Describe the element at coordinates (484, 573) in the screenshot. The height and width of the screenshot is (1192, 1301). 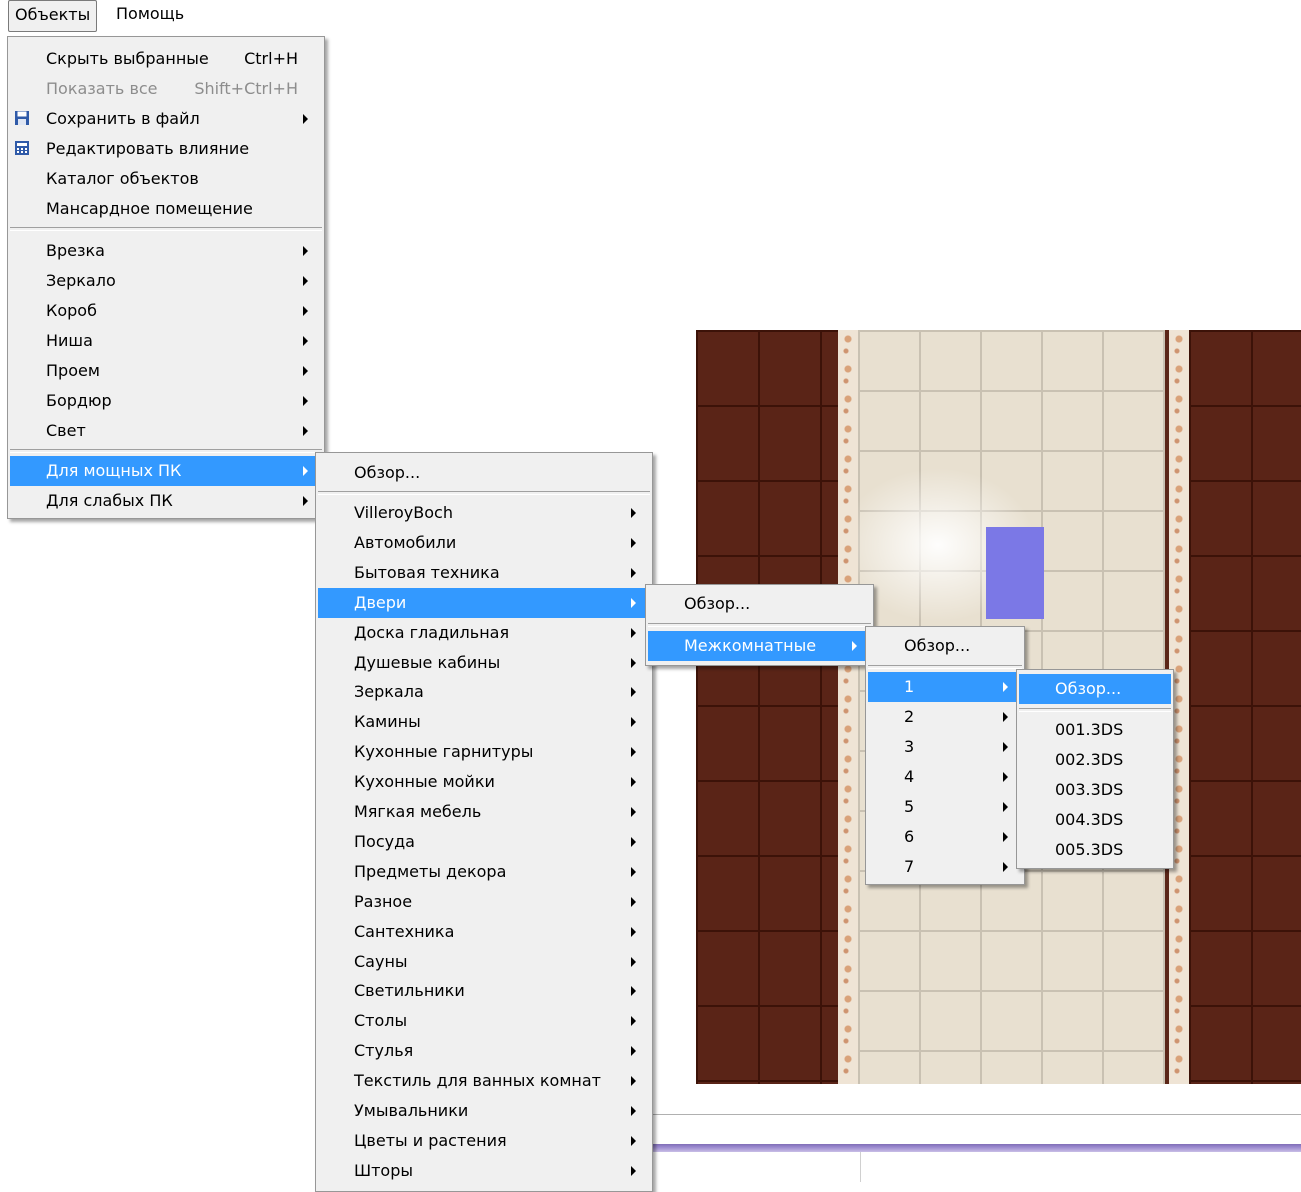
I see `catalog-category-item: Бытовая техника` at that location.